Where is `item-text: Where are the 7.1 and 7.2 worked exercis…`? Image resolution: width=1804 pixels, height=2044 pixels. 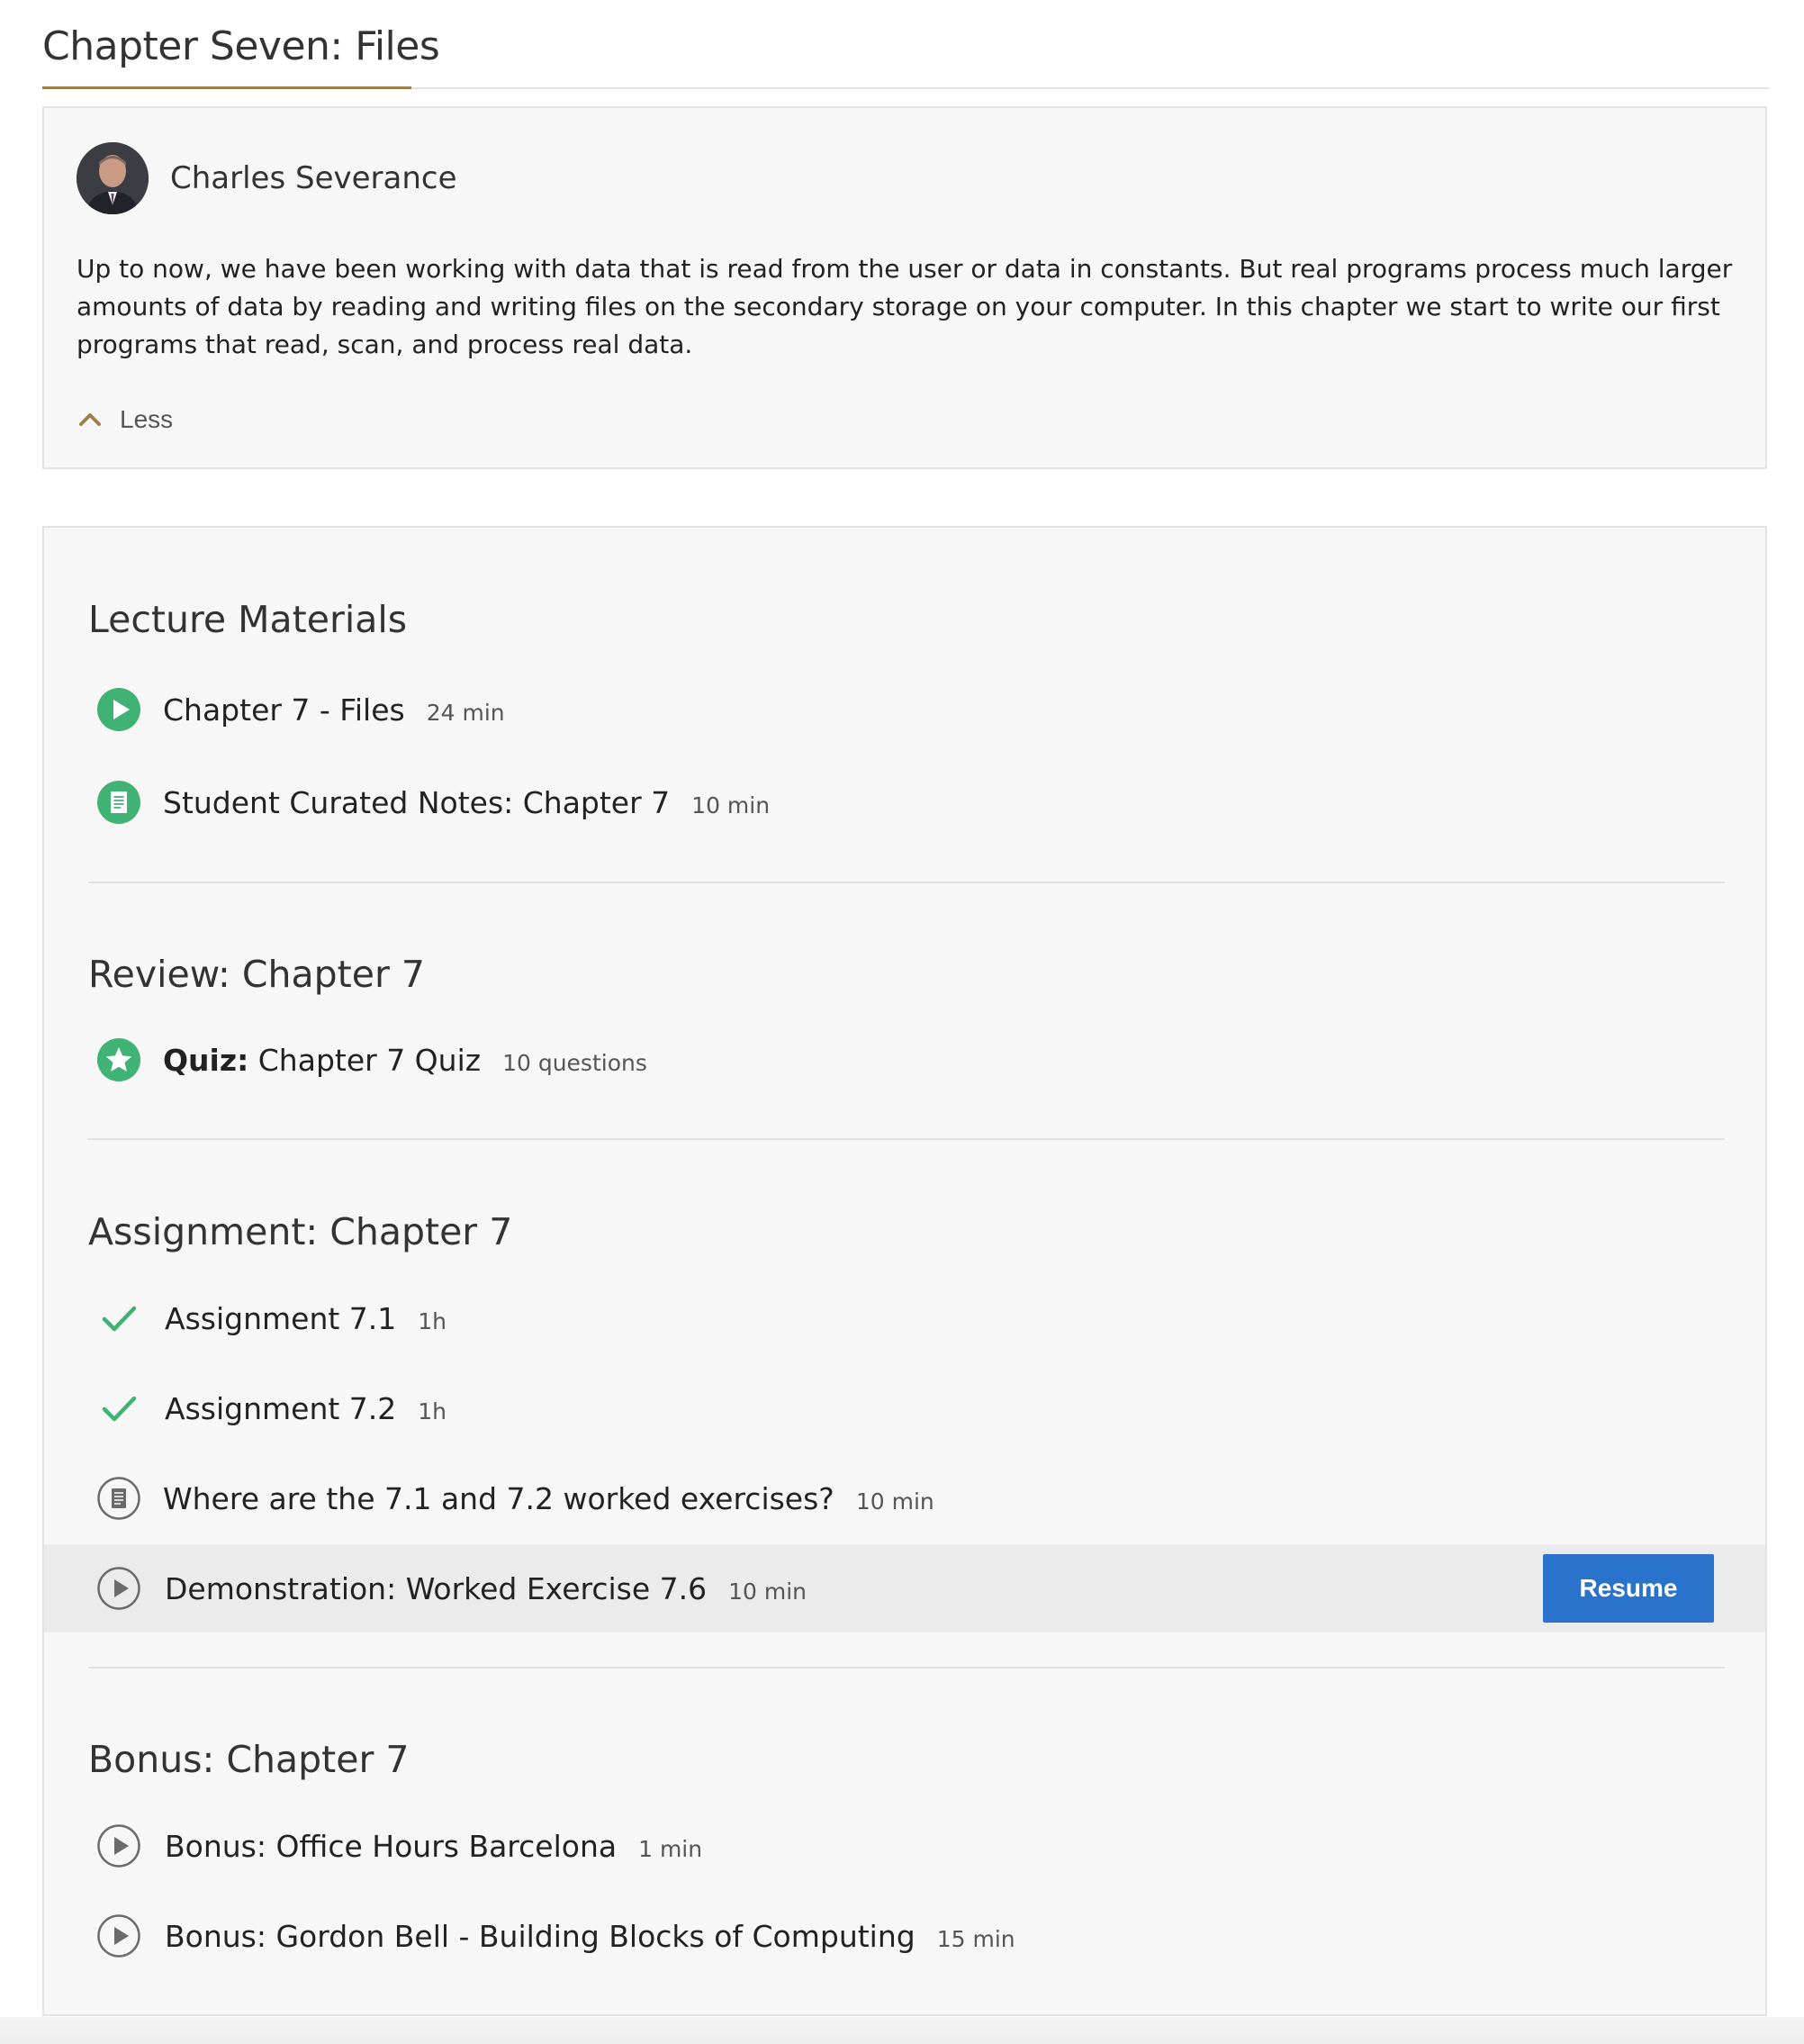
item-text: Where are the 7.1 and 7.2 worked exercis… is located at coordinates (548, 1498).